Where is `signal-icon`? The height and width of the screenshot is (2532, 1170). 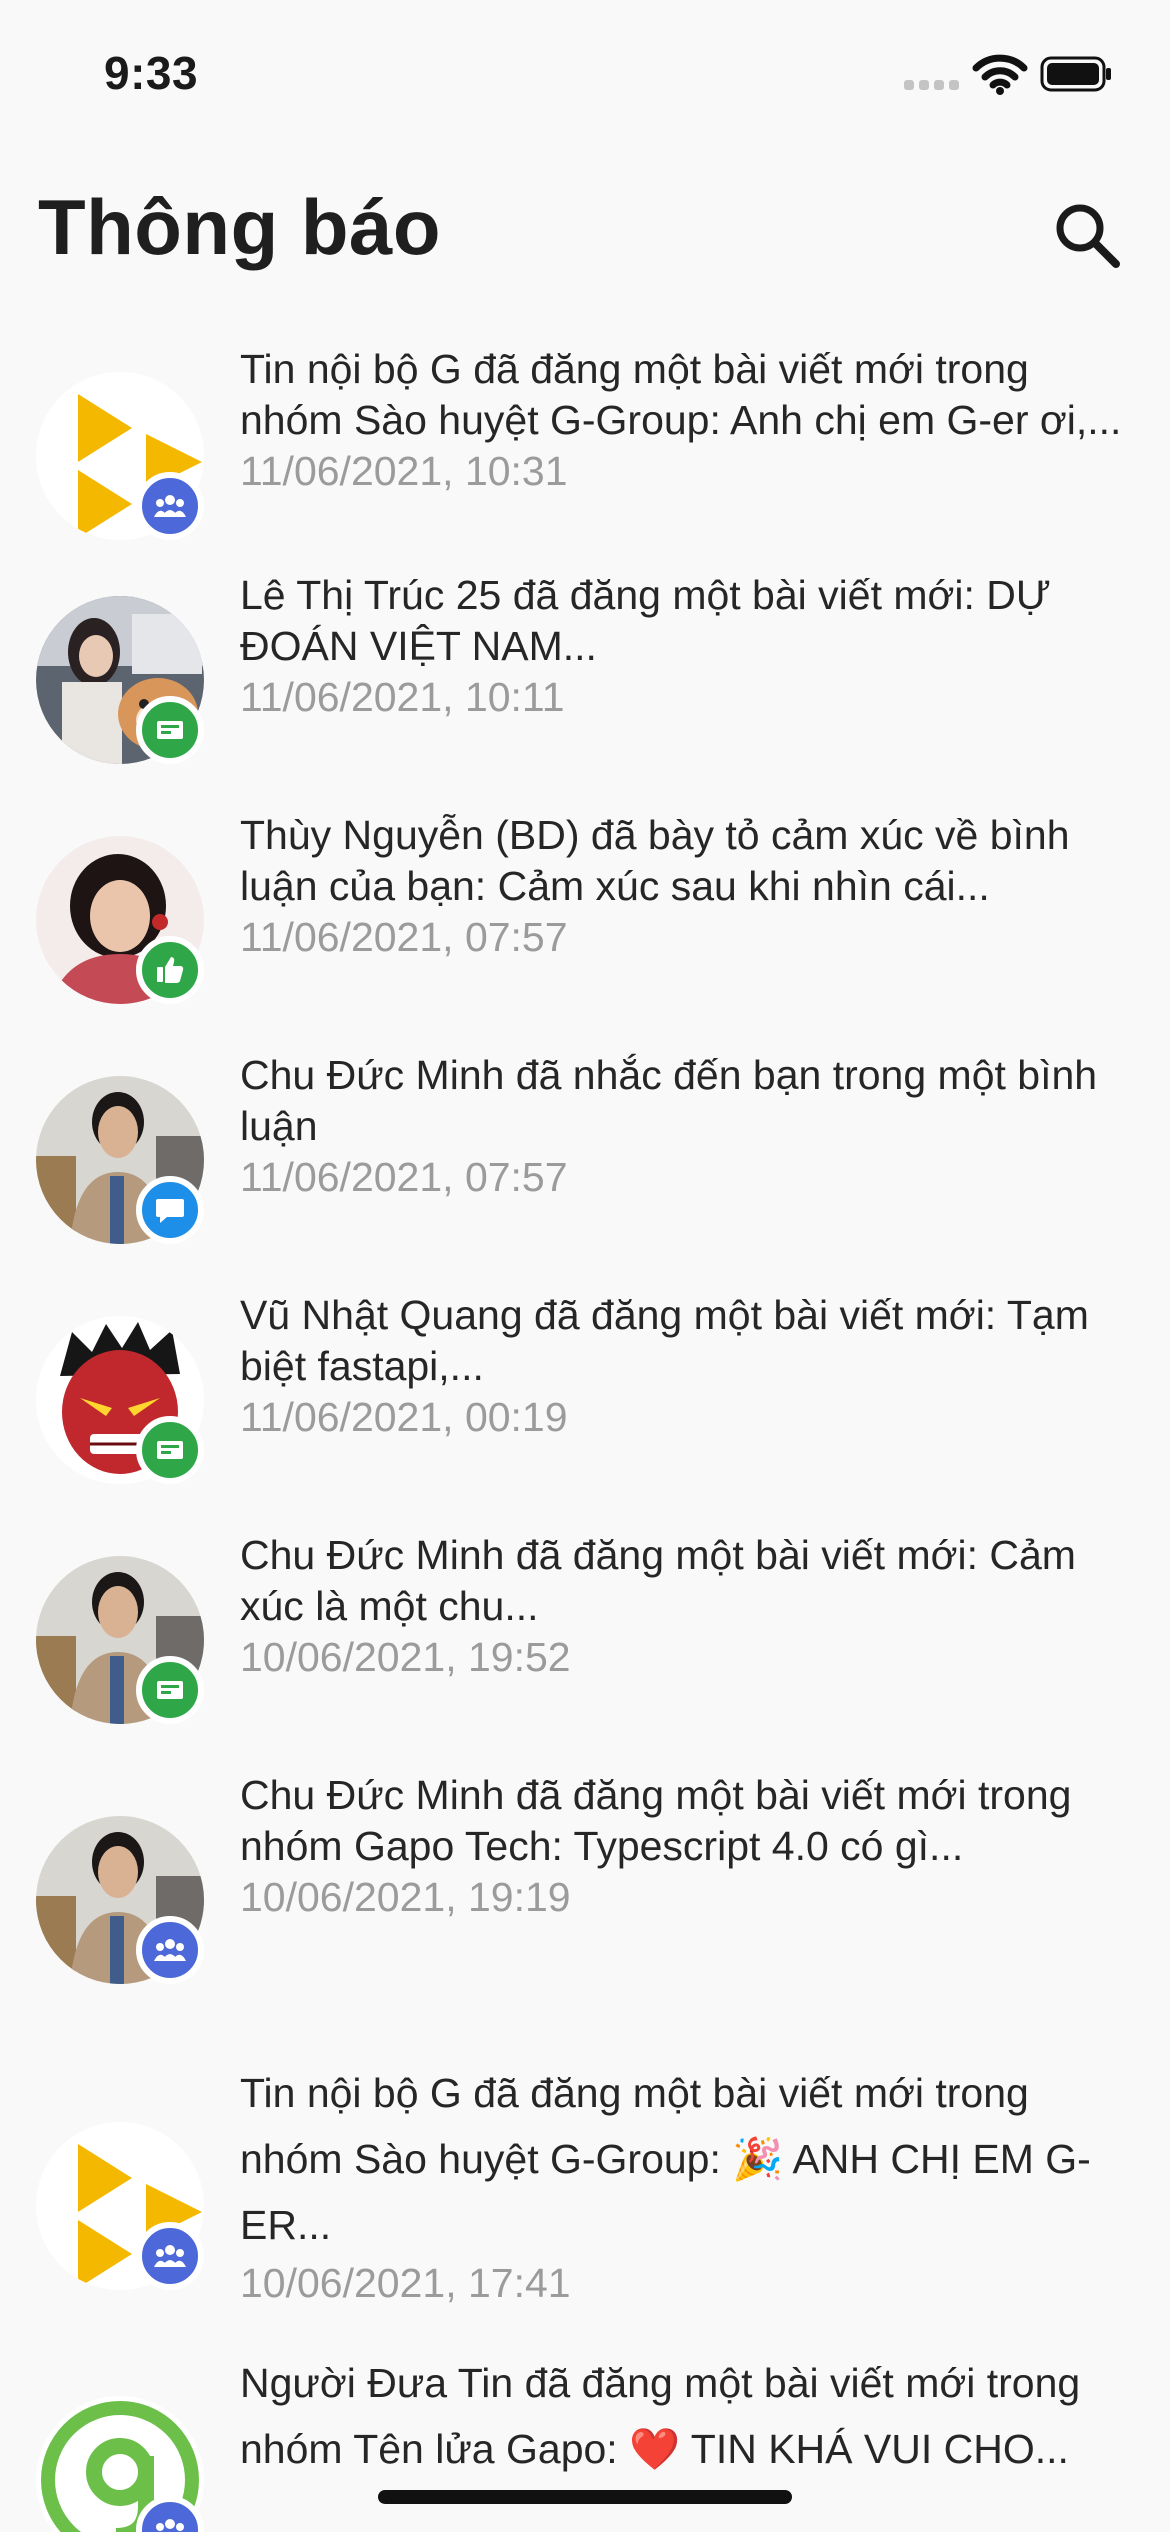
signal-icon is located at coordinates (932, 86).